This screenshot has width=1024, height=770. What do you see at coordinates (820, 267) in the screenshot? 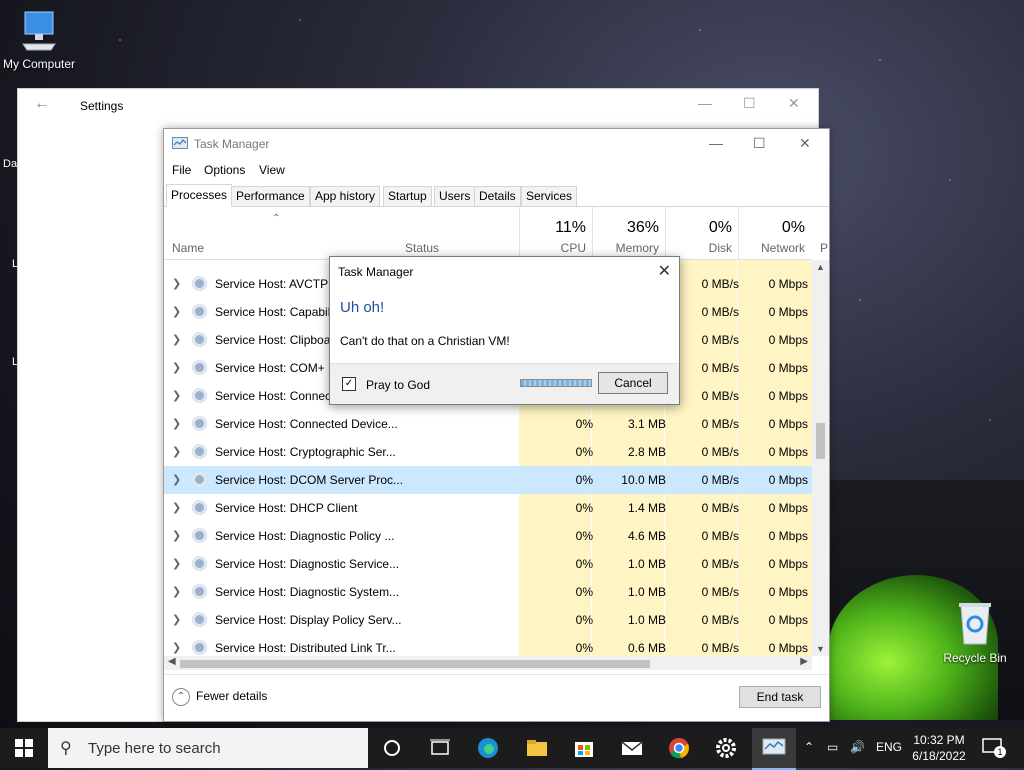
I see `scroll-up-icon: ▲` at bounding box center [820, 267].